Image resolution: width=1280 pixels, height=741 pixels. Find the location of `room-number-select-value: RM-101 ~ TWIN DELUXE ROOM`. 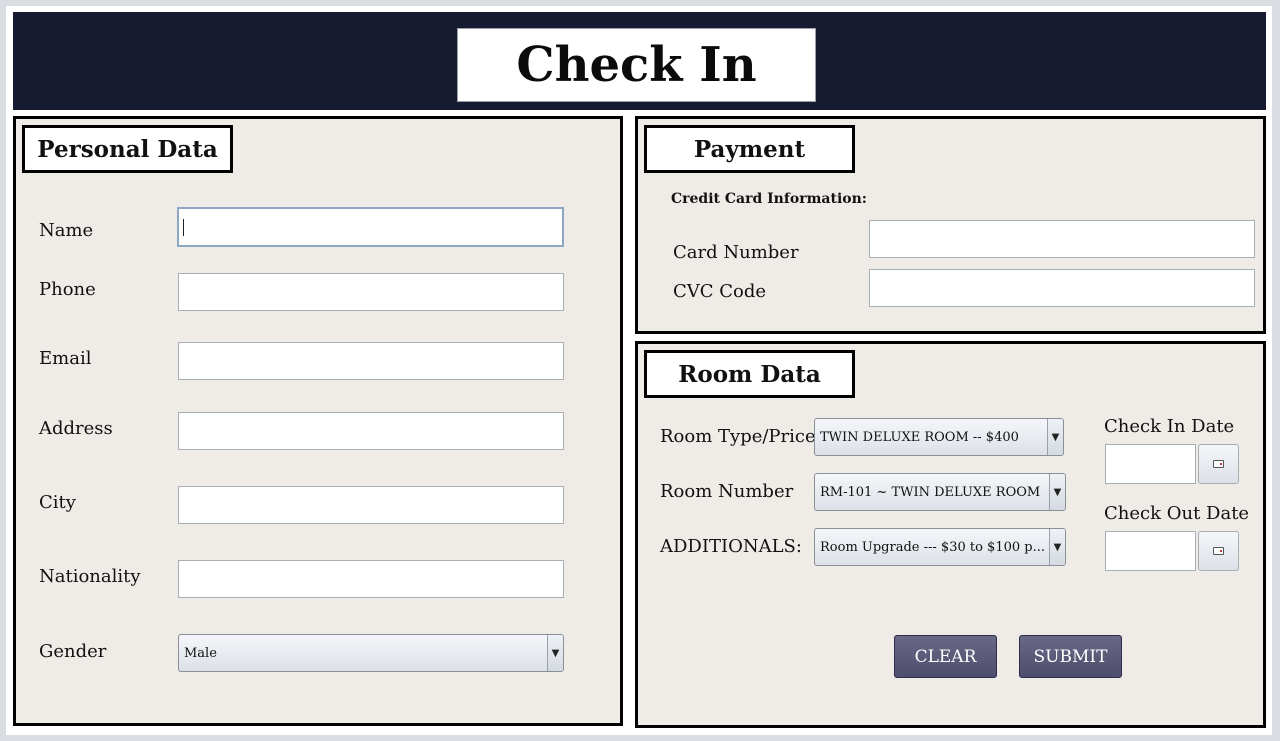

room-number-select-value: RM-101 ~ TWIN DELUXE ROOM is located at coordinates (930, 492).